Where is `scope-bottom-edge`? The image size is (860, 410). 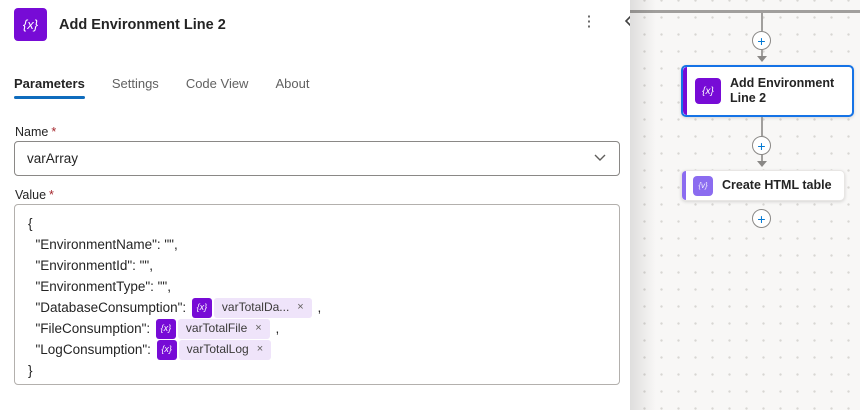 scope-bottom-edge is located at coordinates (745, 11).